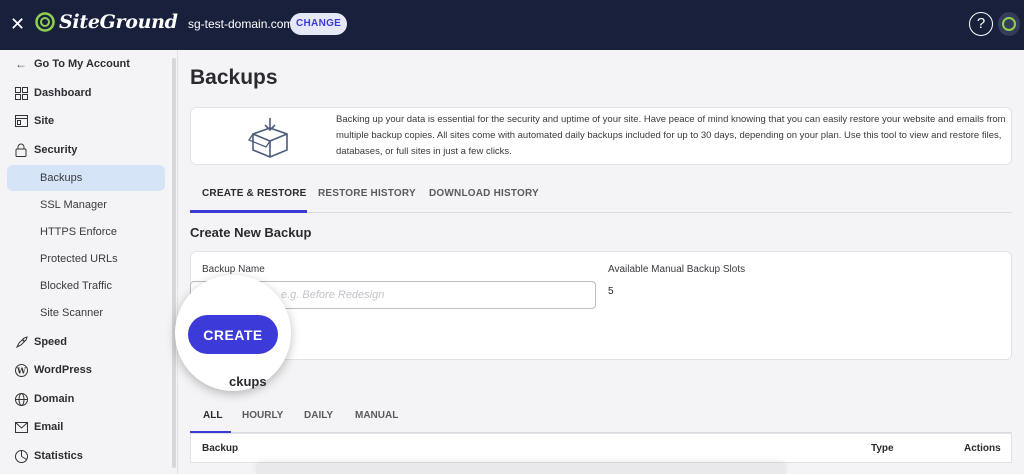  I want to click on create-backup-title: Create New Backup, so click(251, 232).